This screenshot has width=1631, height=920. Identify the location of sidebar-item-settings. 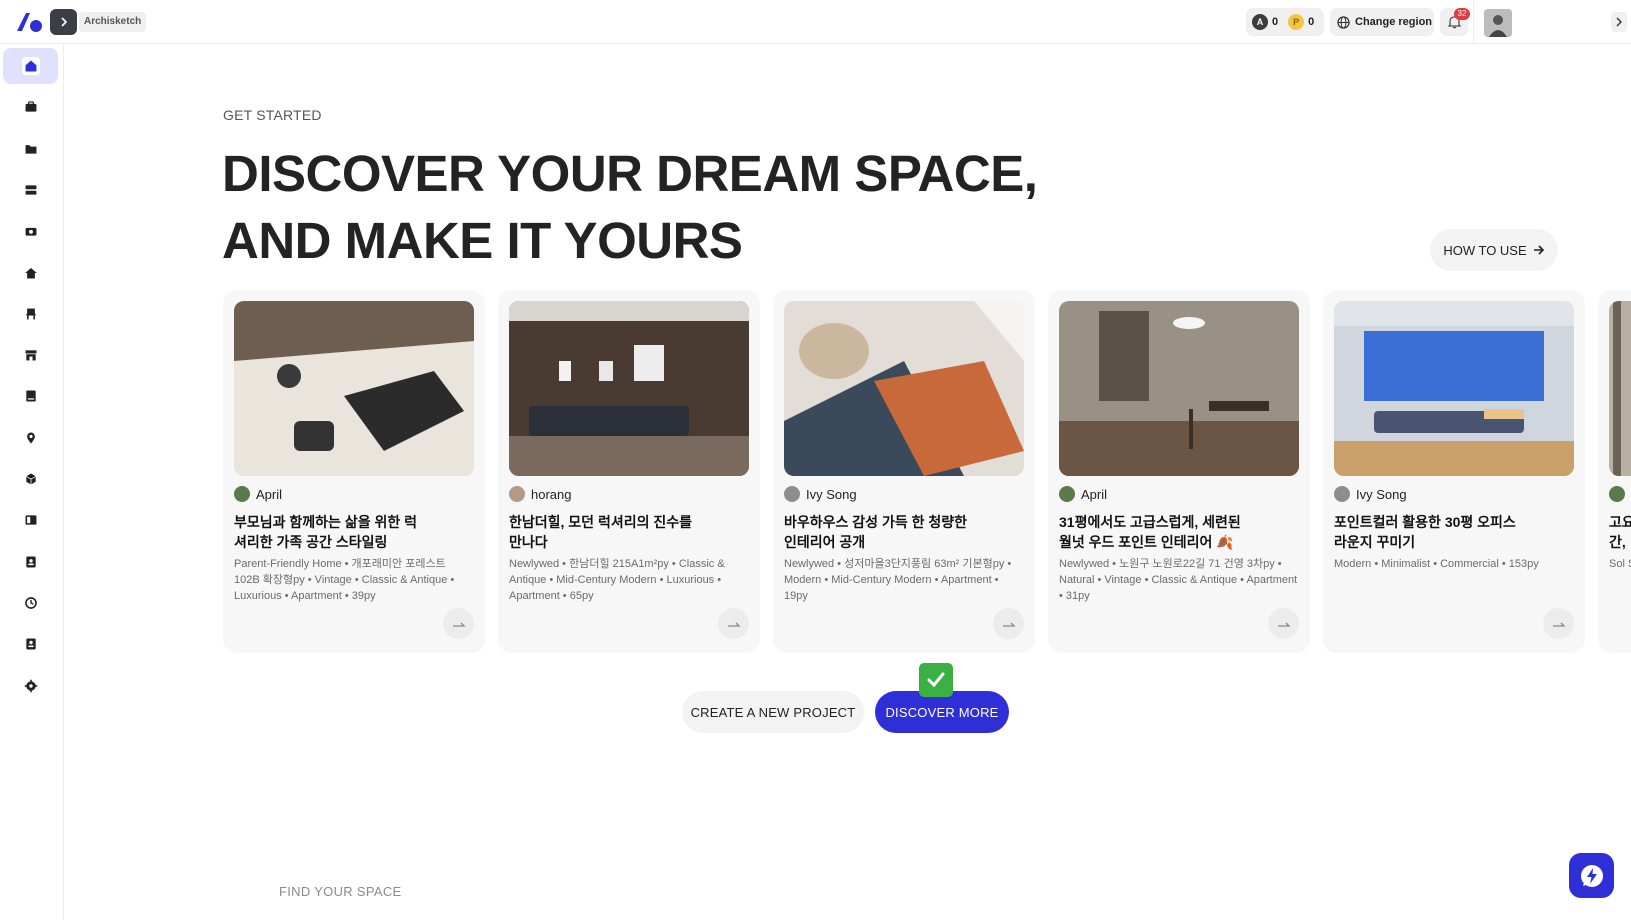
(30, 686).